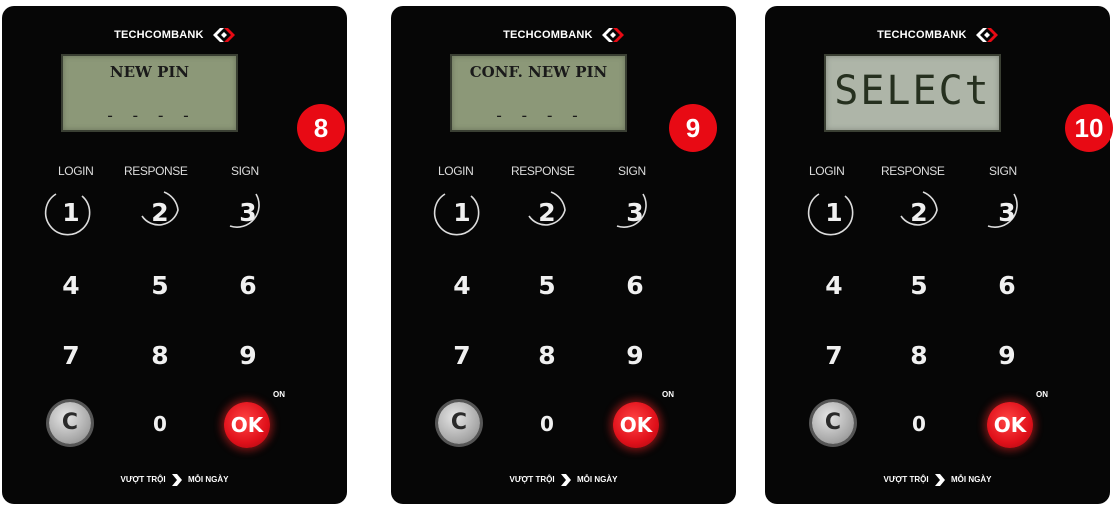  I want to click on lcd-screen: NEW PIN - - - -, so click(149, 93).